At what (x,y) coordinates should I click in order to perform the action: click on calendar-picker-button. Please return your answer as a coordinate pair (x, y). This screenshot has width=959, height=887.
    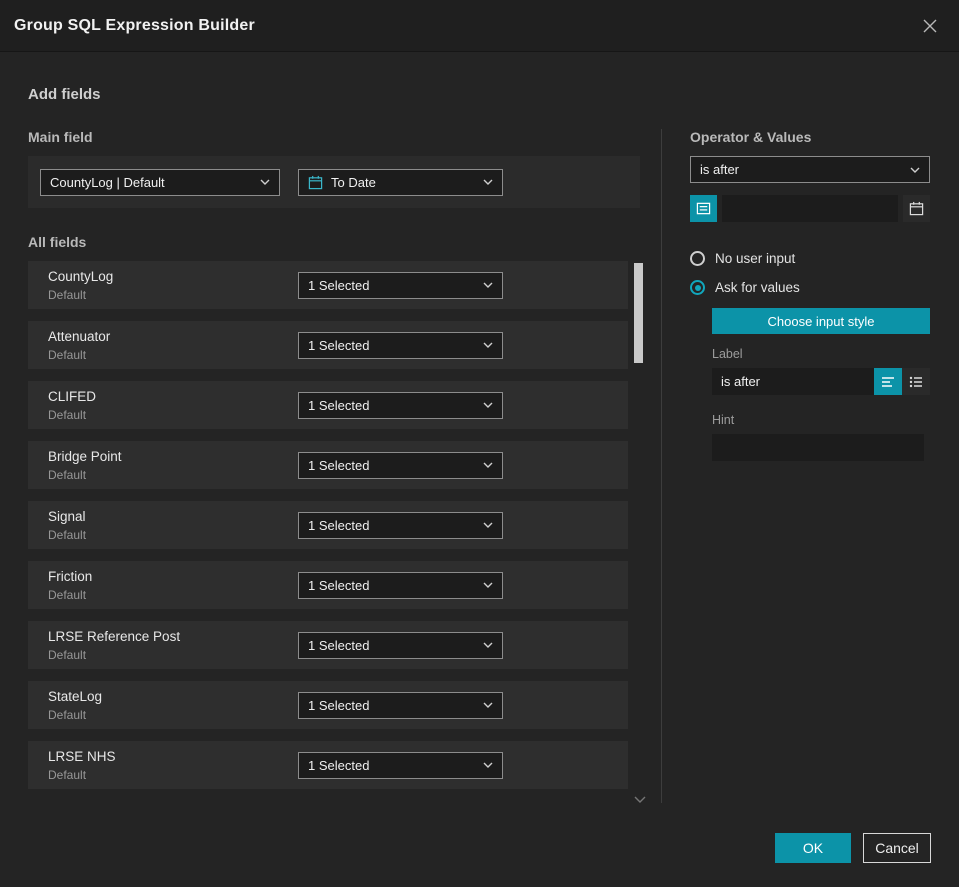
    Looking at the image, I should click on (916, 208).